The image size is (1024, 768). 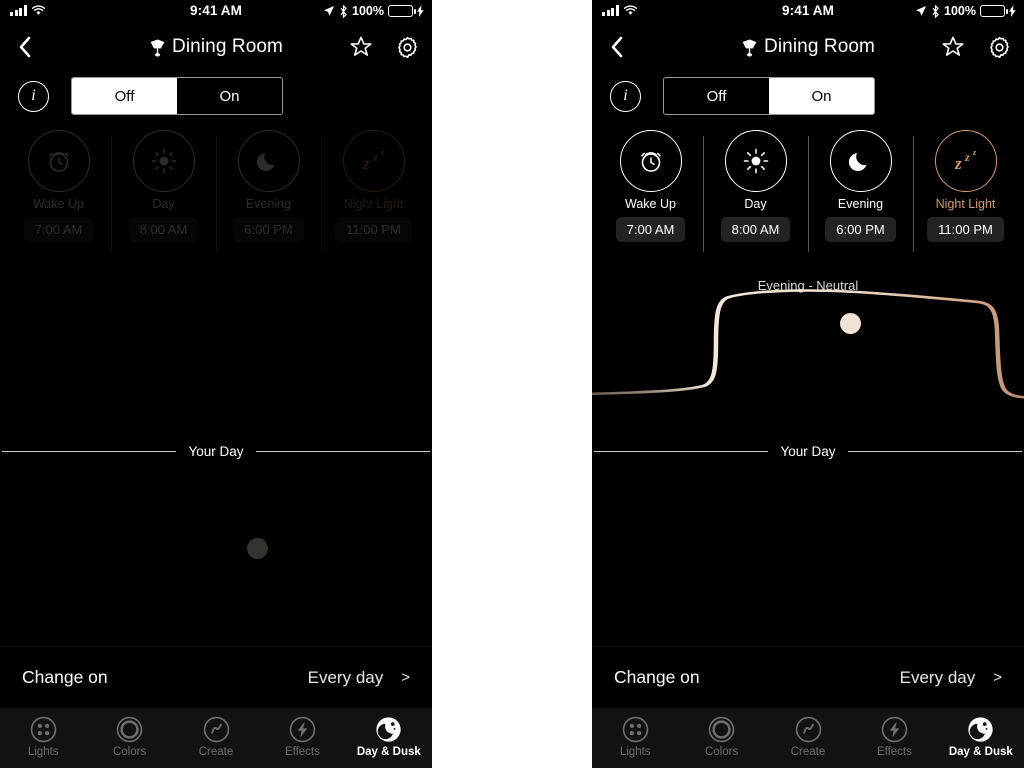 What do you see at coordinates (129, 752) in the screenshot?
I see `tab-label: Colors` at bounding box center [129, 752].